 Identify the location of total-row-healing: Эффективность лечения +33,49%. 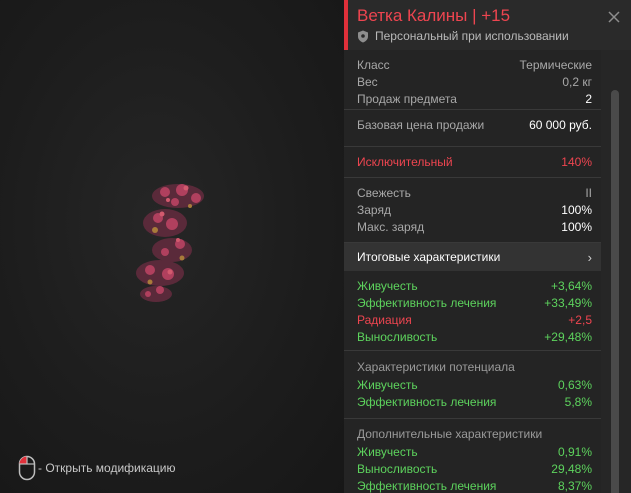
(474, 302).